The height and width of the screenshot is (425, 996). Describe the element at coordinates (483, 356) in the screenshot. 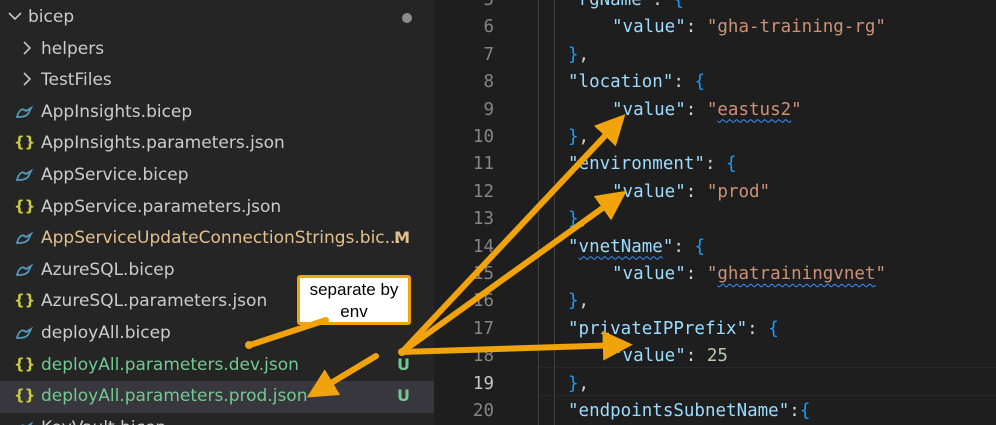

I see `line-number: 18` at that location.